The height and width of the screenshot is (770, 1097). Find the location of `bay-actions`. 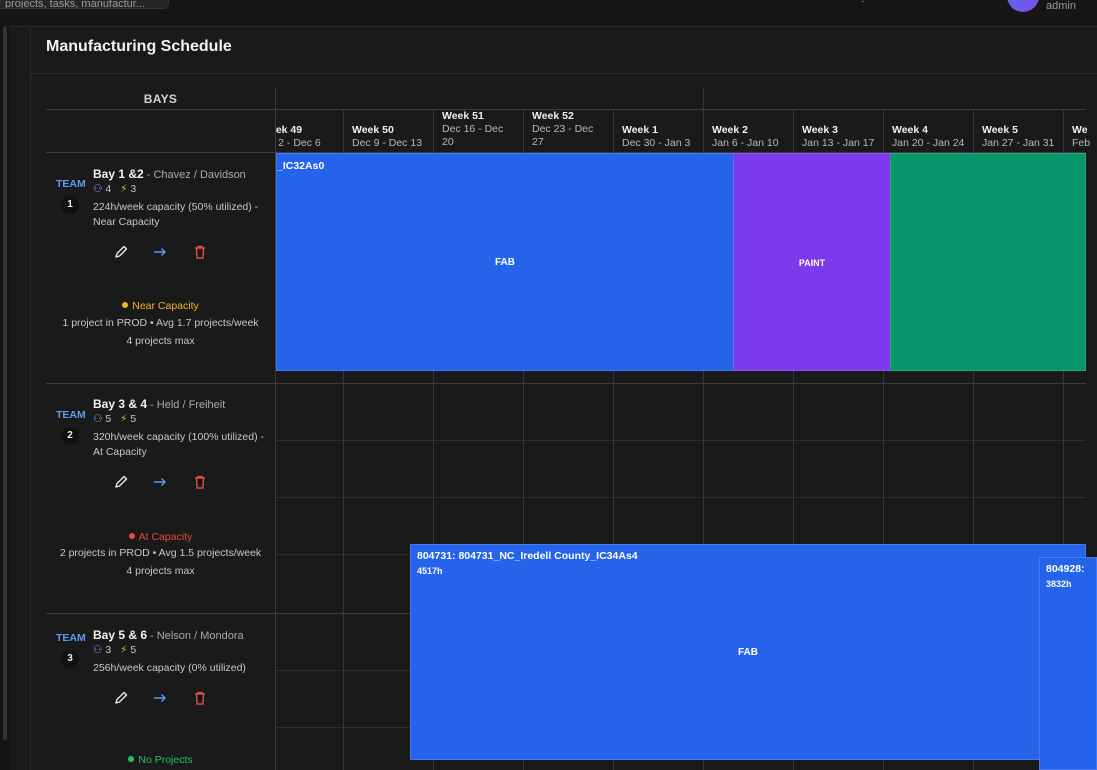

bay-actions is located at coordinates (160, 698).